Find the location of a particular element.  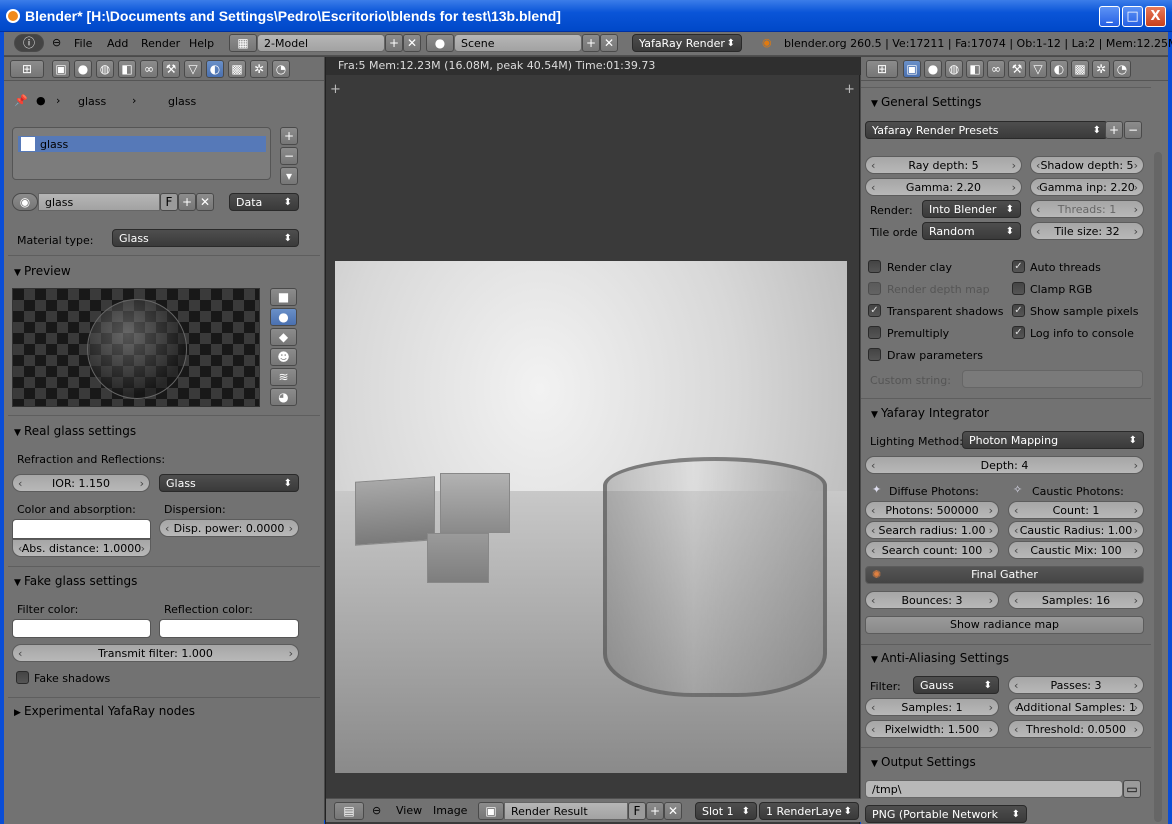

menu-view: View is located at coordinates (409, 810).